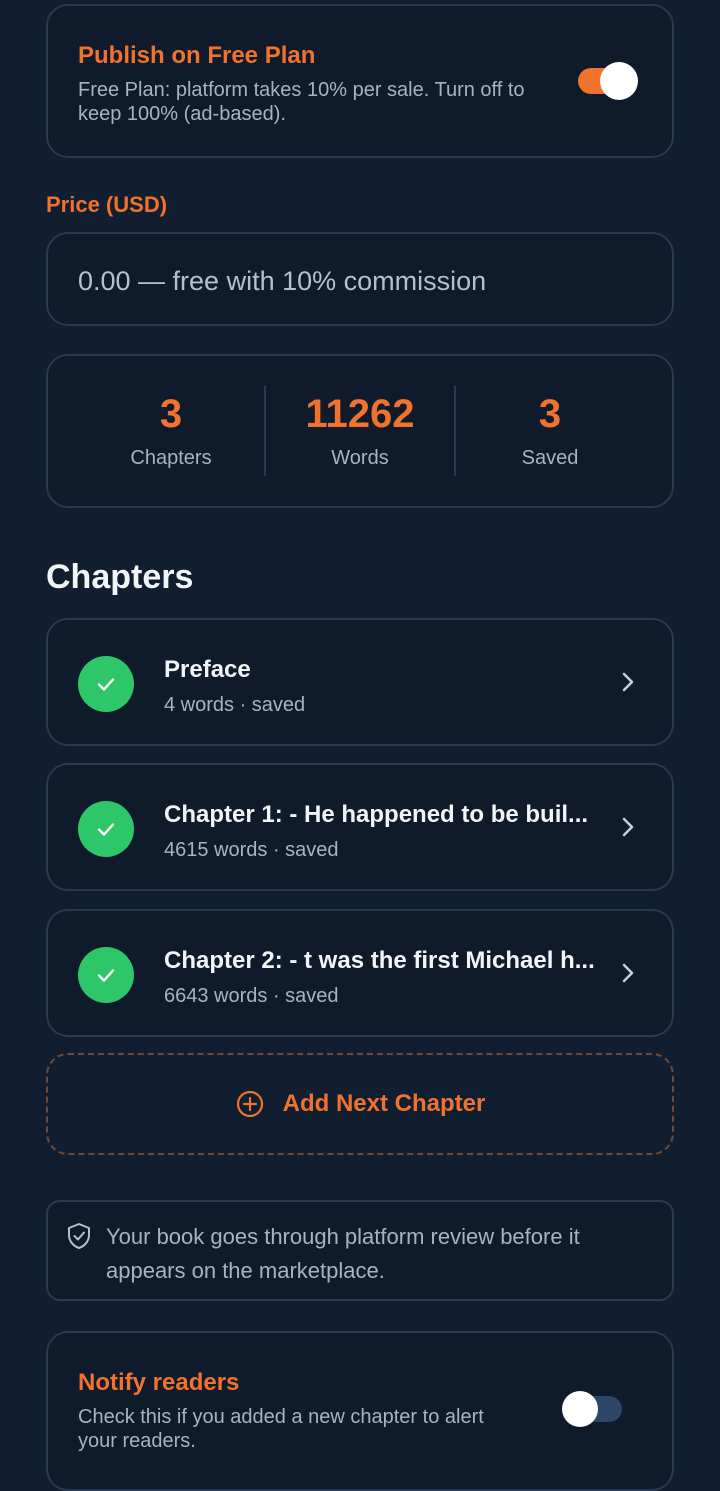  I want to click on stat-words-label: Words, so click(360, 458).